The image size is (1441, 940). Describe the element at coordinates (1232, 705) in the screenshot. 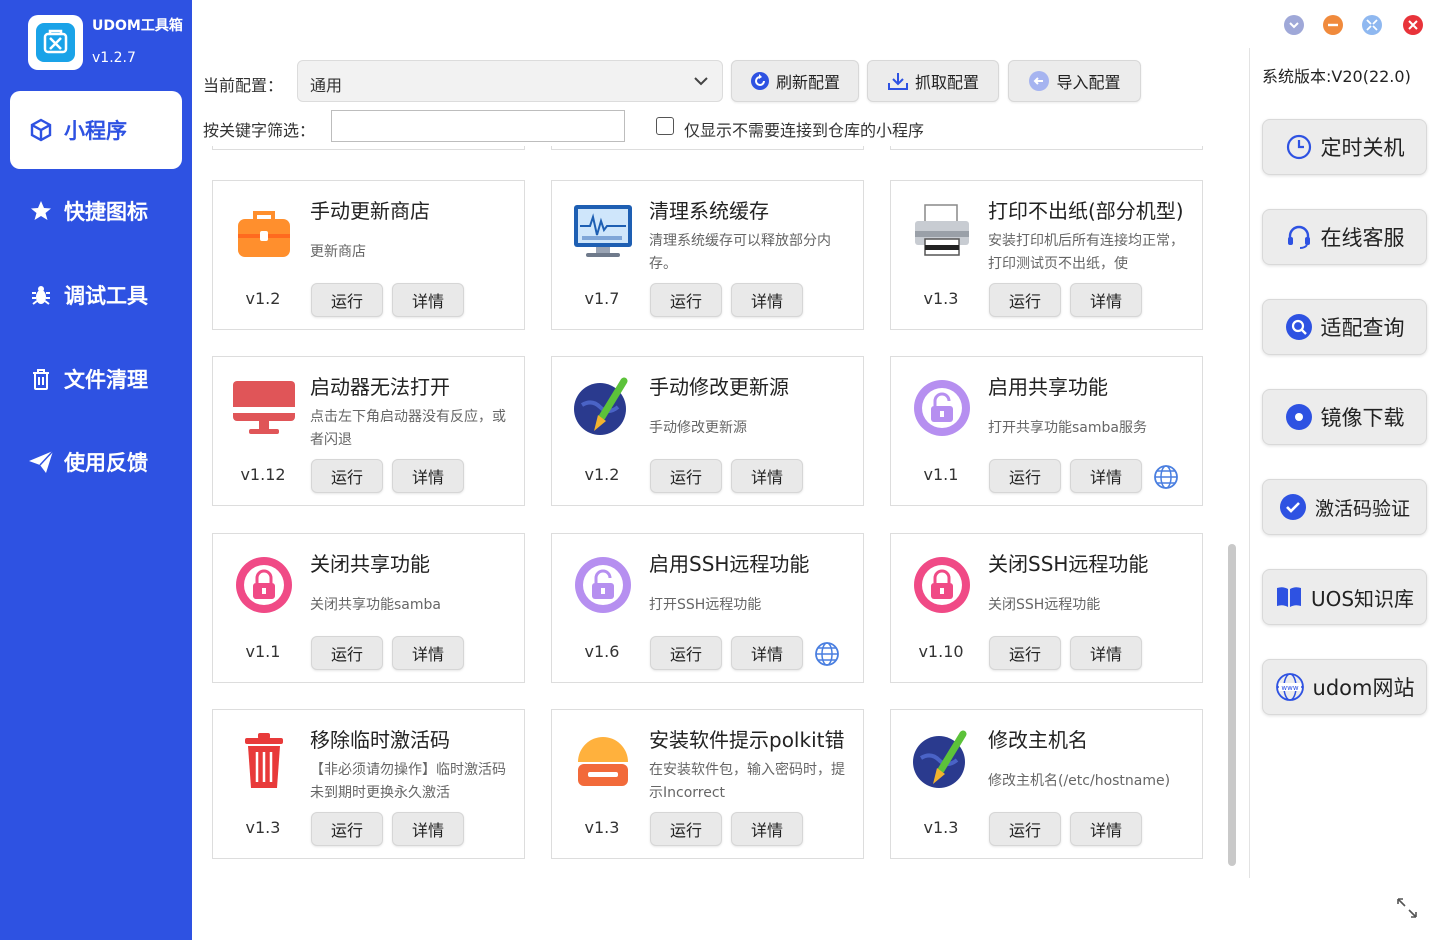

I see `grid-scrollbar` at that location.